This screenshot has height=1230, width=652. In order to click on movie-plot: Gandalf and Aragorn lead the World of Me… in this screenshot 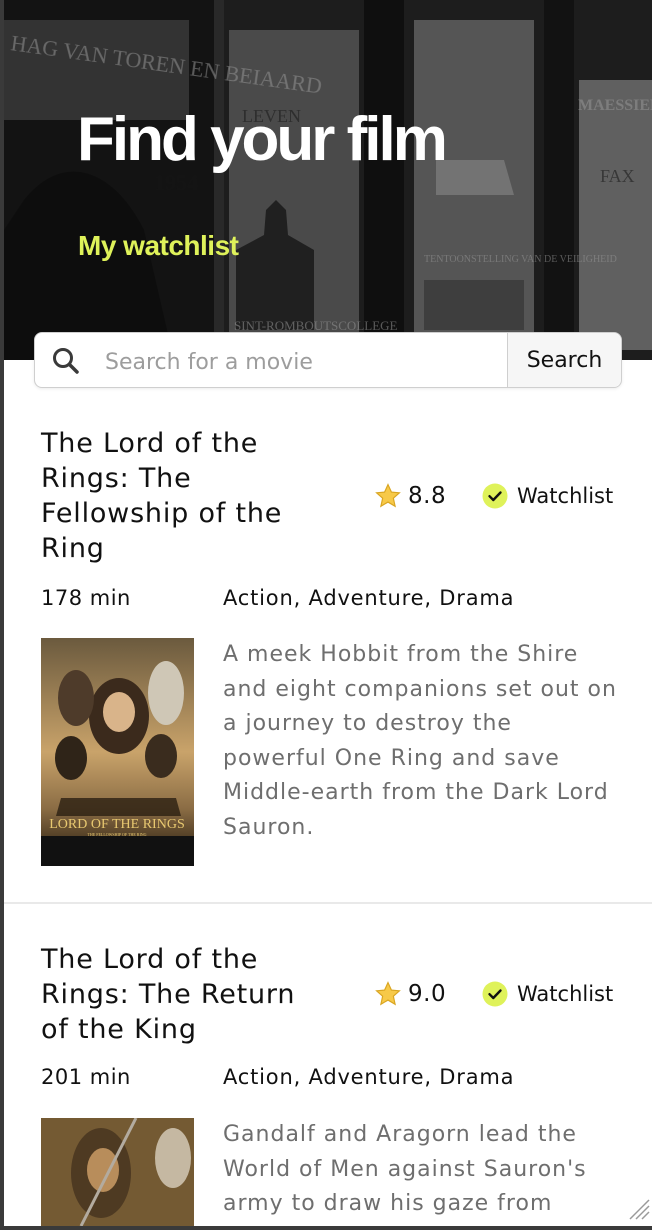, I will do `click(405, 1169)`.